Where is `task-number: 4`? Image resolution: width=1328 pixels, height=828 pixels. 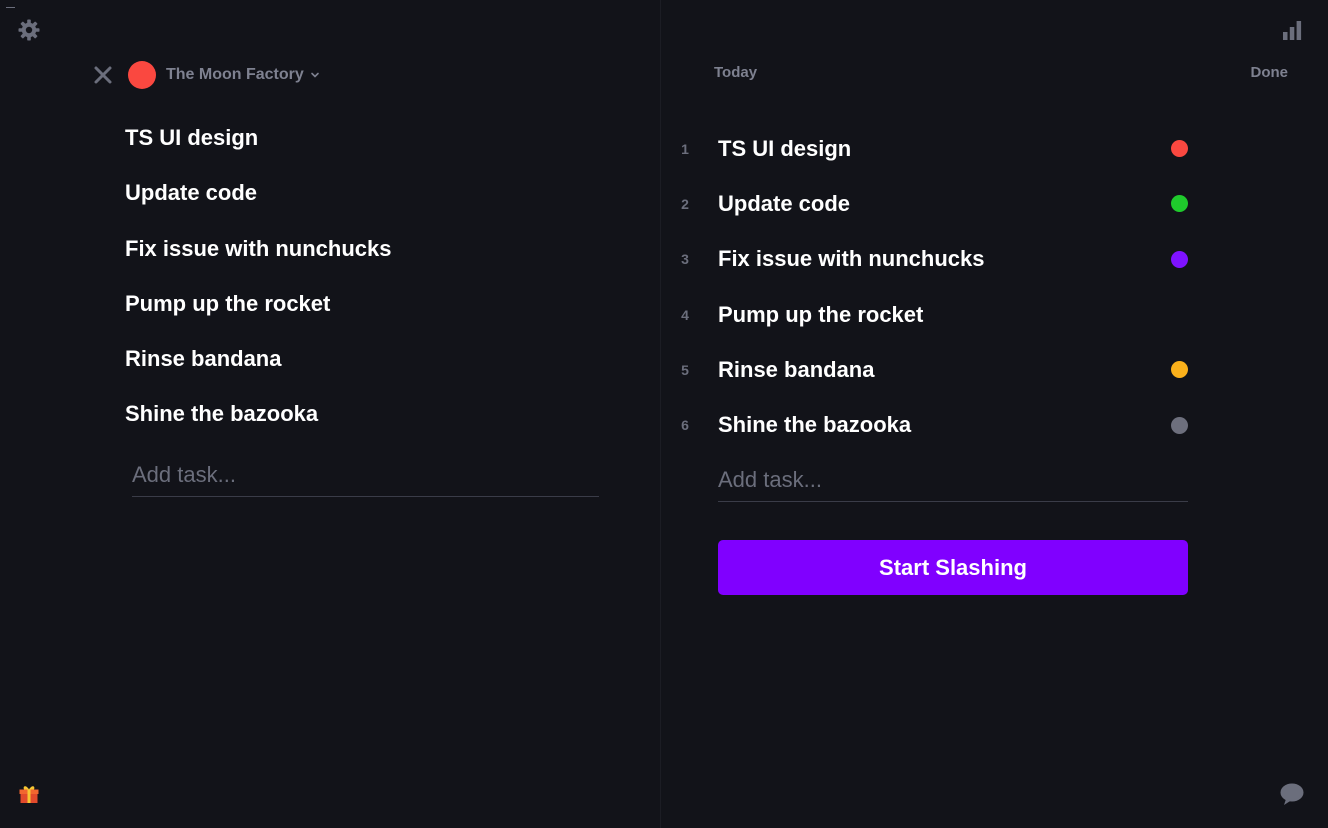
task-number: 4 is located at coordinates (685, 314).